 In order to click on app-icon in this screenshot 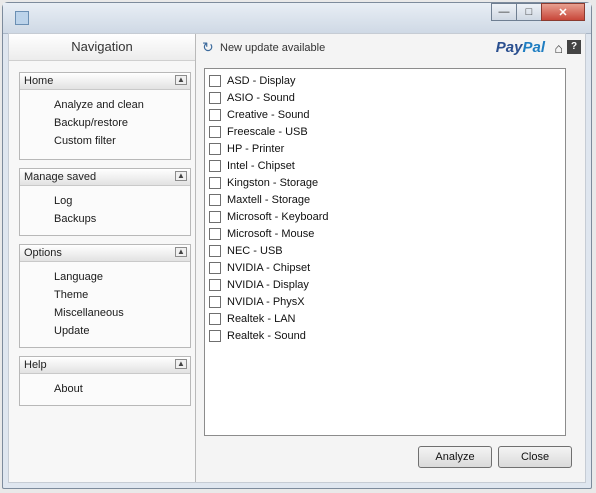, I will do `click(22, 18)`.